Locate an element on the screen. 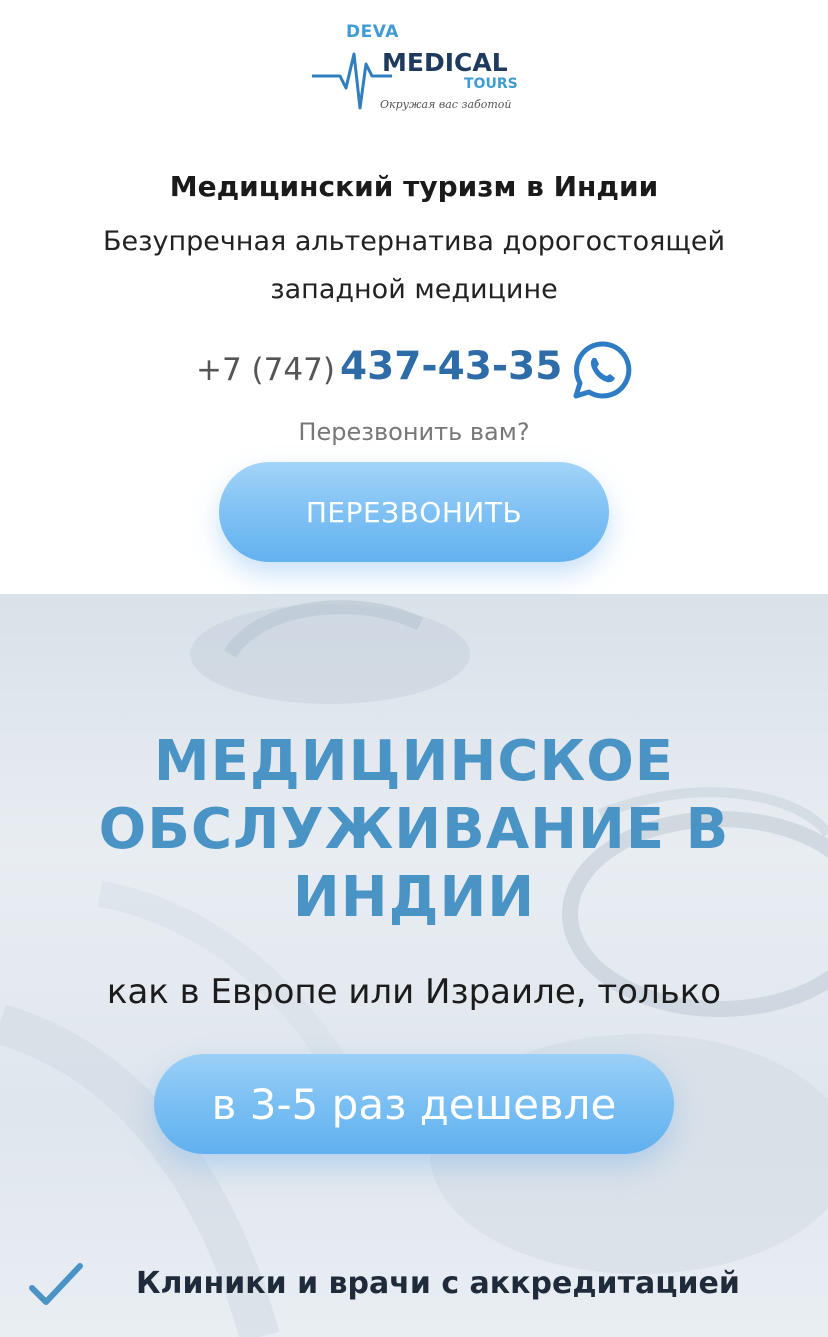 The width and height of the screenshot is (828, 1337). logo-tours: TOURS is located at coordinates (491, 84).